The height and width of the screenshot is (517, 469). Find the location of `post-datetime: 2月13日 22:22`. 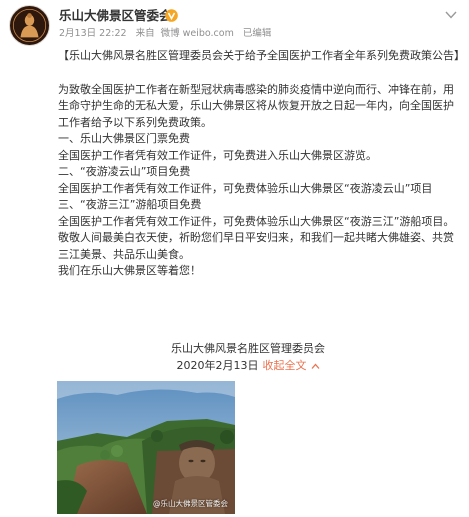

post-datetime: 2月13日 22:22 is located at coordinates (93, 33).